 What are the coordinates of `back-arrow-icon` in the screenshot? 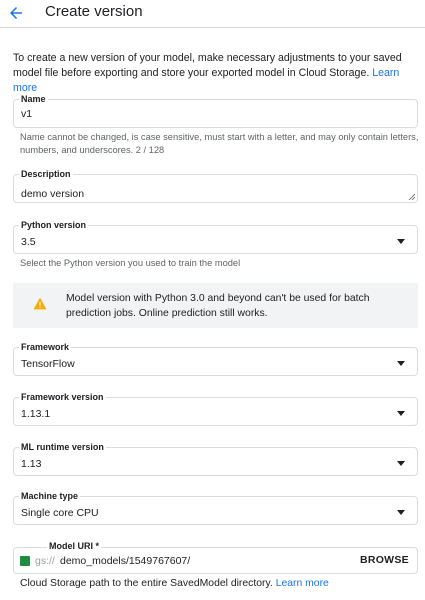 It's located at (16, 13).